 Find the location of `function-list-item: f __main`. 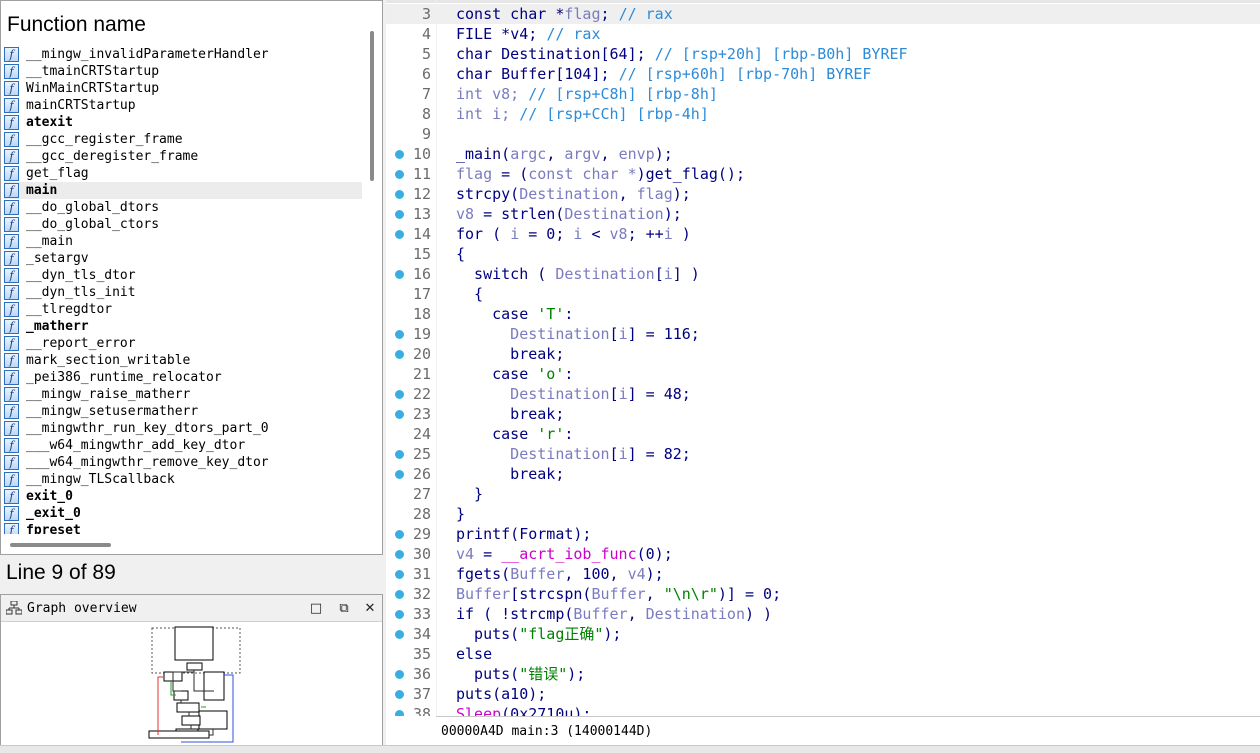

function-list-item: f __main is located at coordinates (183, 241).